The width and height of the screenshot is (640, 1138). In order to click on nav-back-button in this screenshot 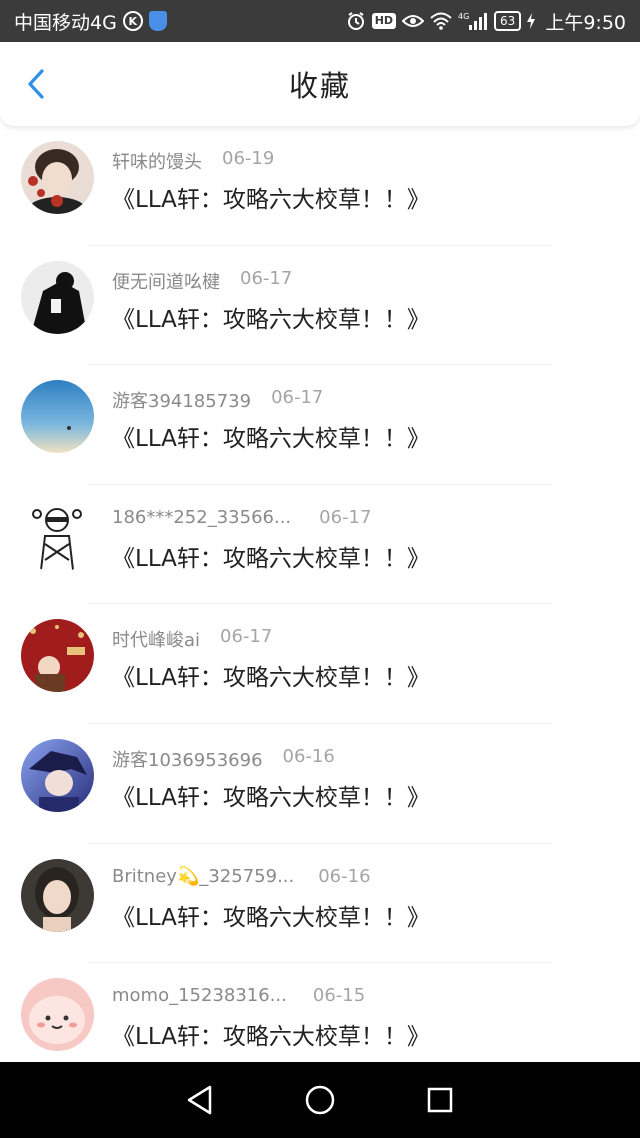, I will do `click(200, 1100)`.